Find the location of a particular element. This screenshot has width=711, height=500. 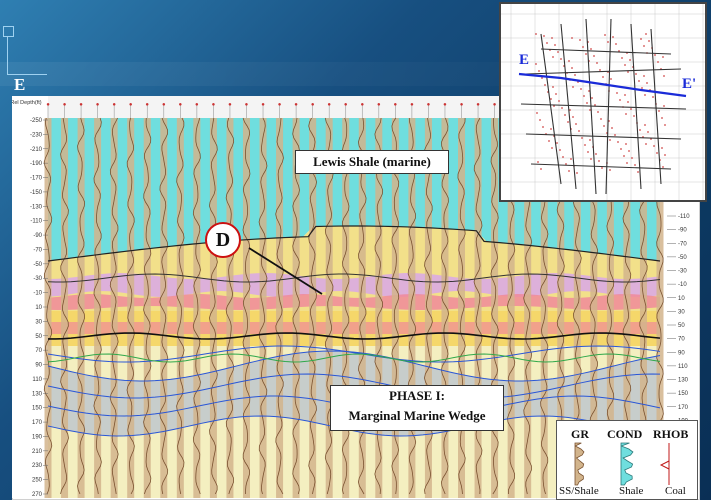

legend-gr-curve is located at coordinates (579, 464).